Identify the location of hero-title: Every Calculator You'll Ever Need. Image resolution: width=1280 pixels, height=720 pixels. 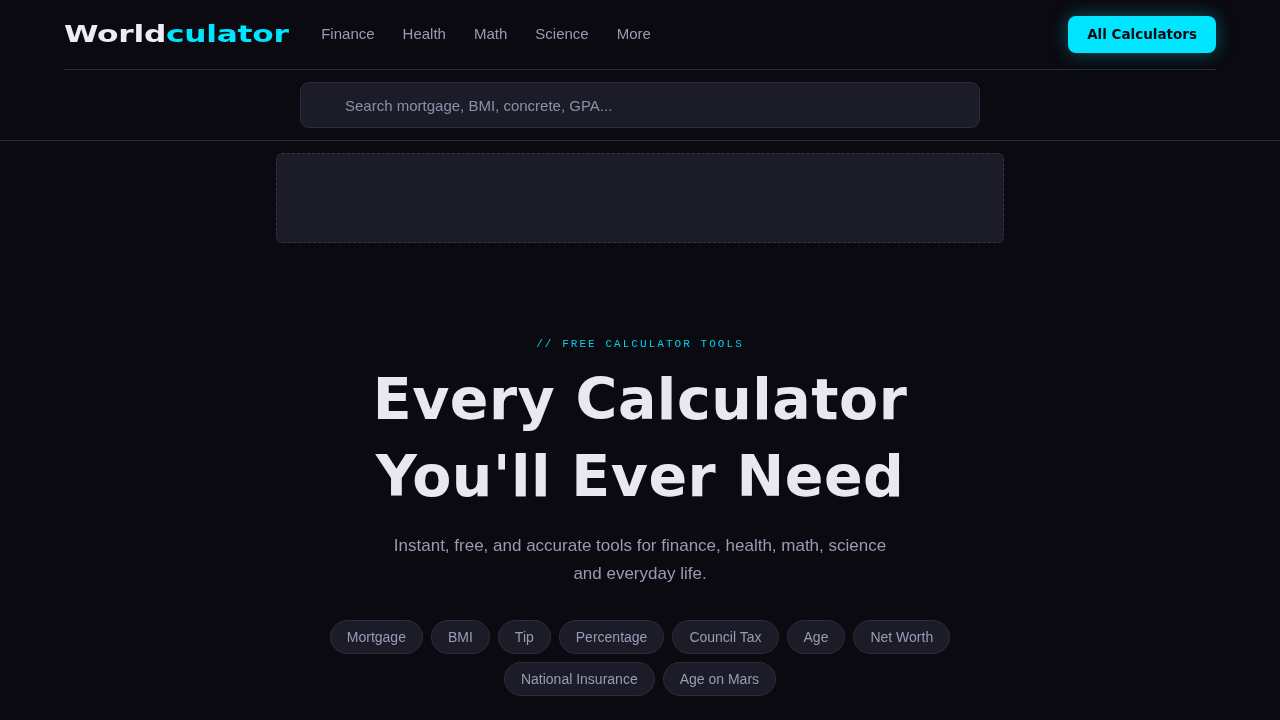
(640, 438).